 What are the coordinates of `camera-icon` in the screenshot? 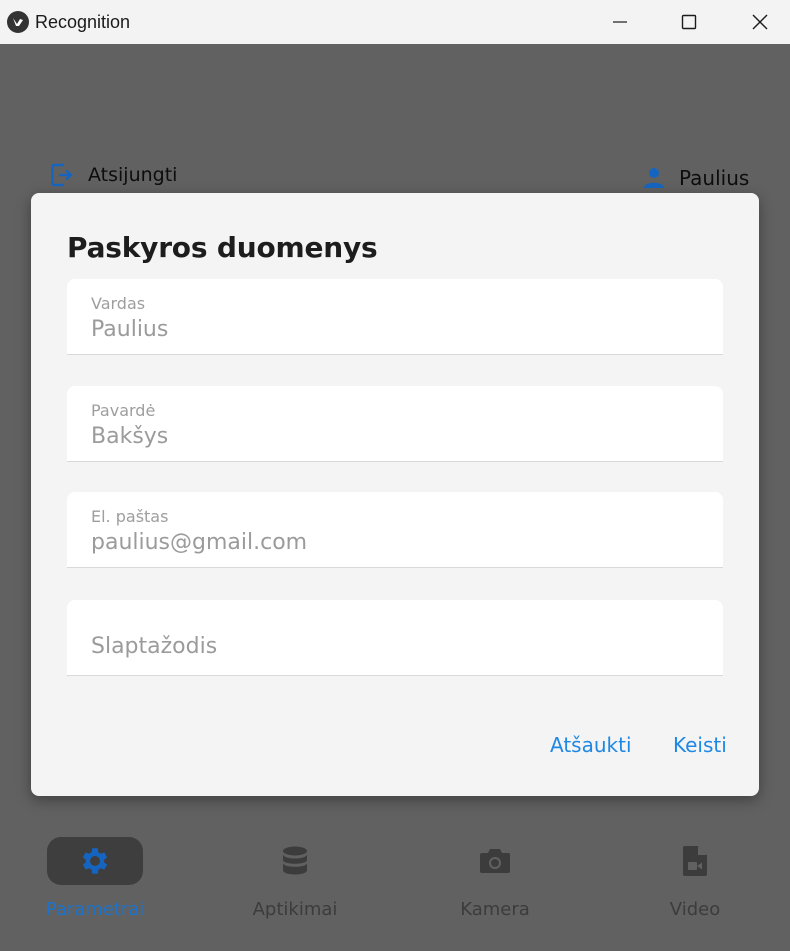 It's located at (495, 861).